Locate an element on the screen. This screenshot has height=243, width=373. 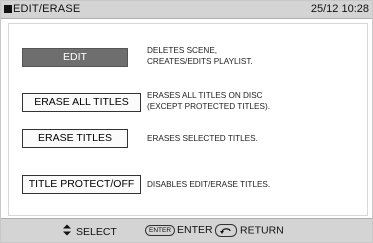
enter-hint: ENTER ENTER is located at coordinates (179, 230).